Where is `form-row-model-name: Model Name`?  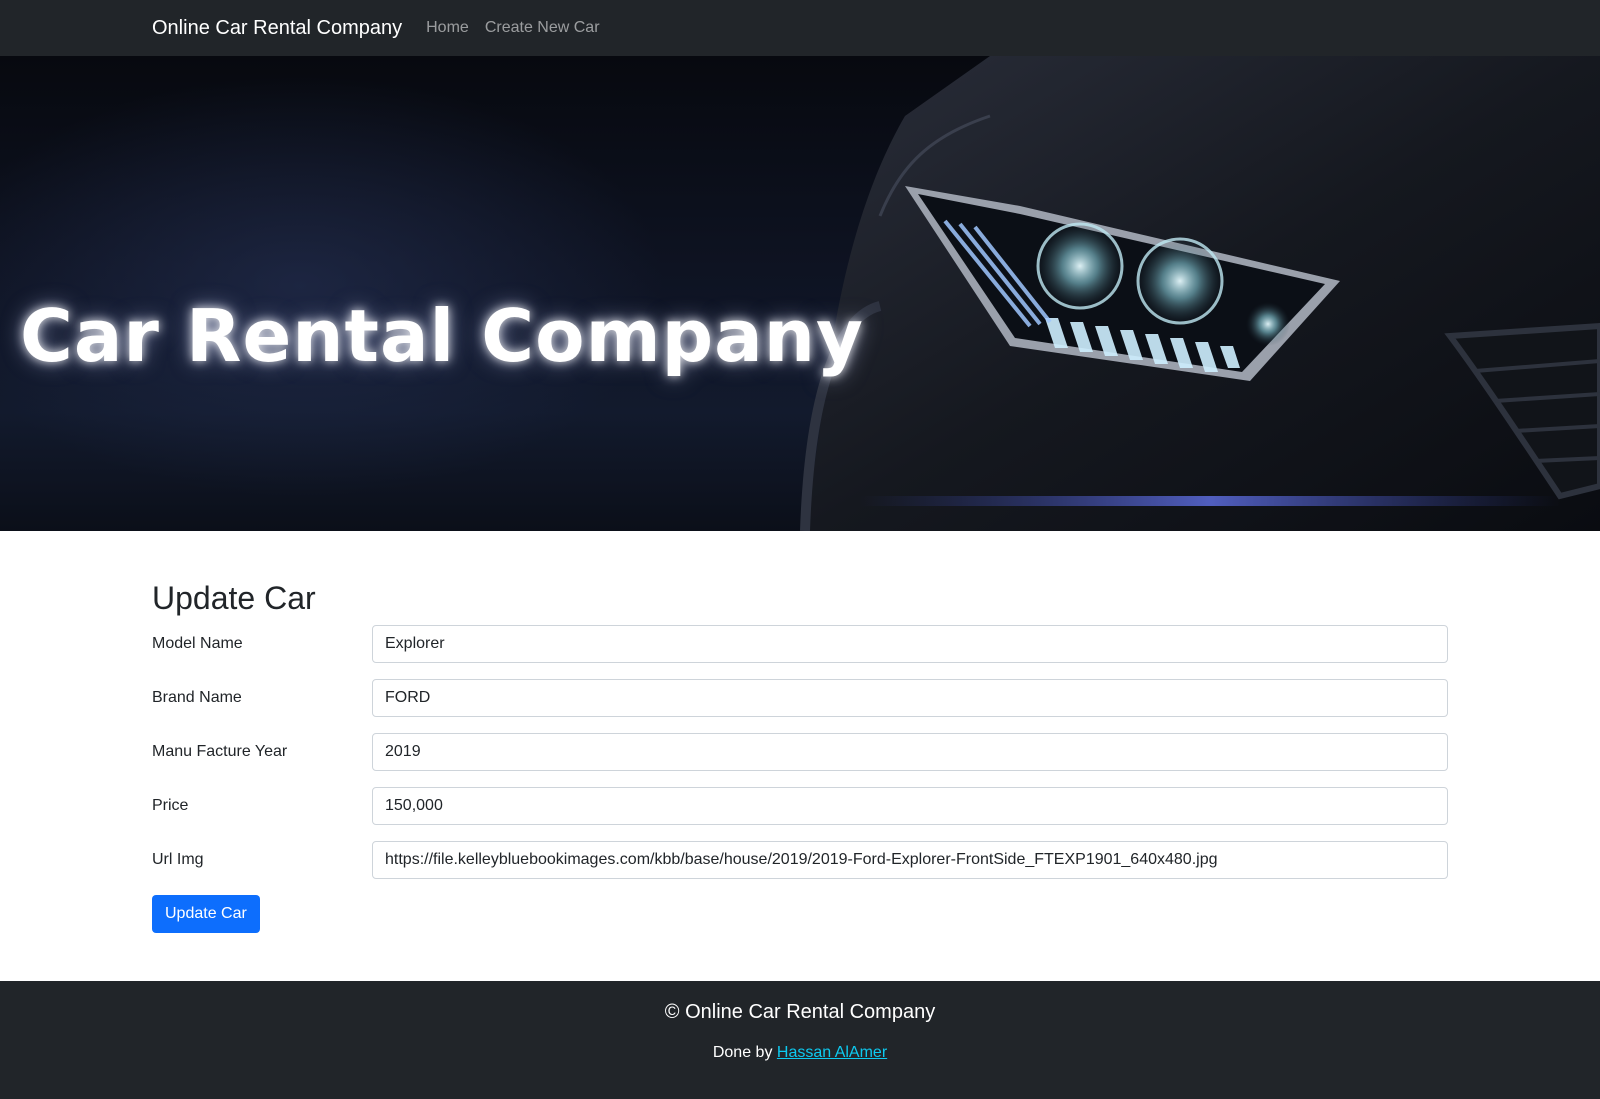
form-row-model-name: Model Name is located at coordinates (800, 644).